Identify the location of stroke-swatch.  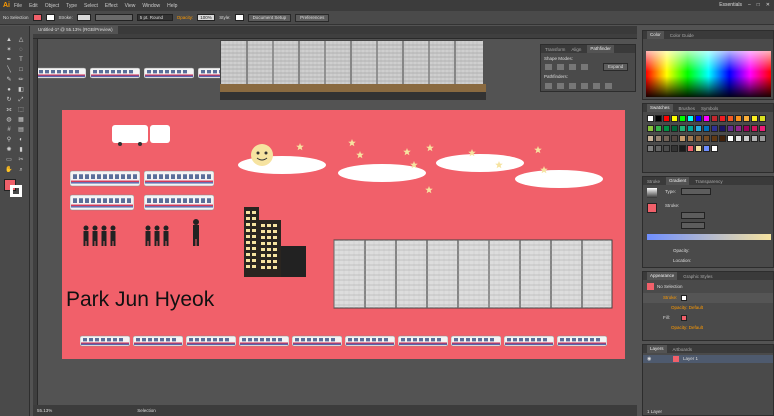
(50, 17).